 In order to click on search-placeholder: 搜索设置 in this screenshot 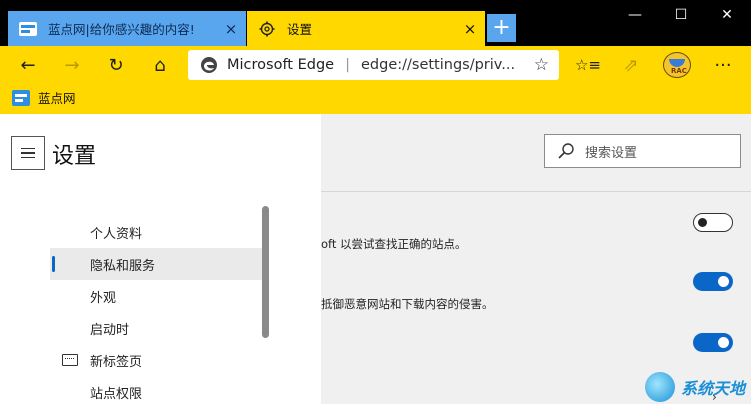, I will do `click(611, 153)`.